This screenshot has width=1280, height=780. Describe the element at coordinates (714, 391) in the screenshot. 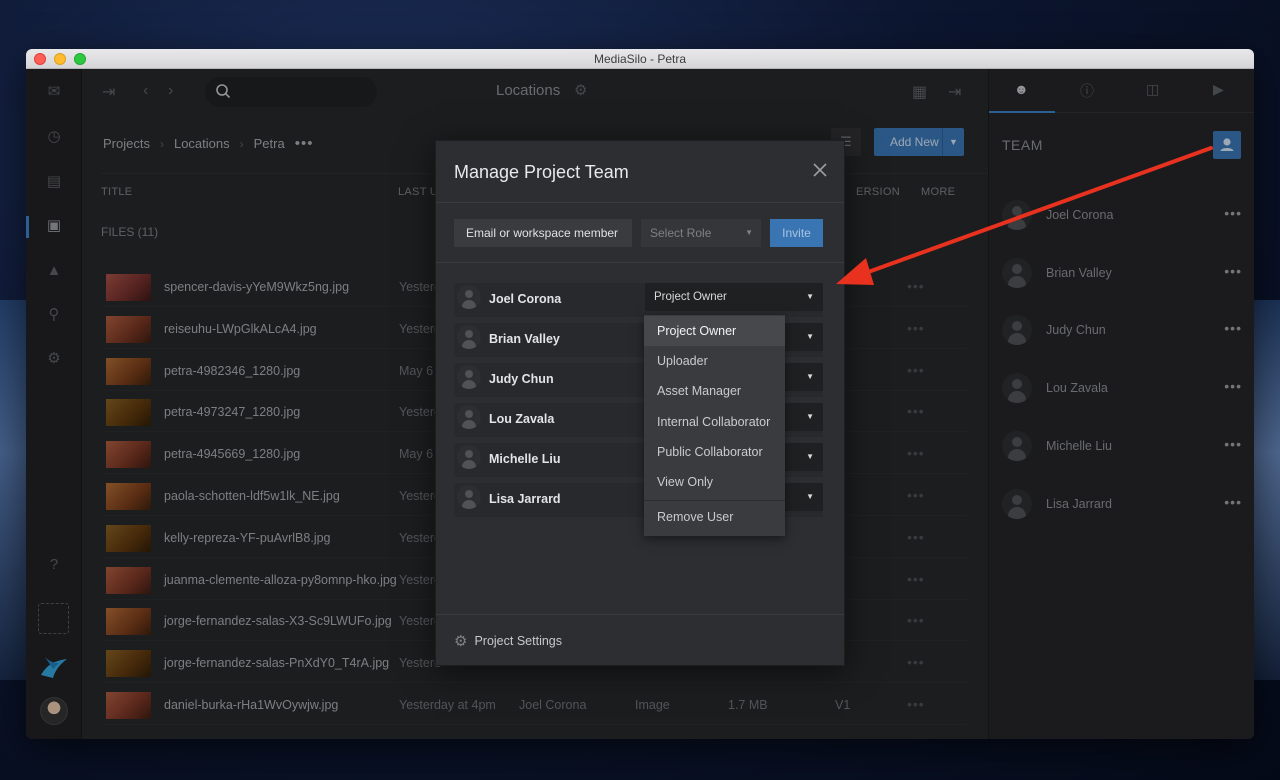

I see `role-option: Asset Manager` at that location.